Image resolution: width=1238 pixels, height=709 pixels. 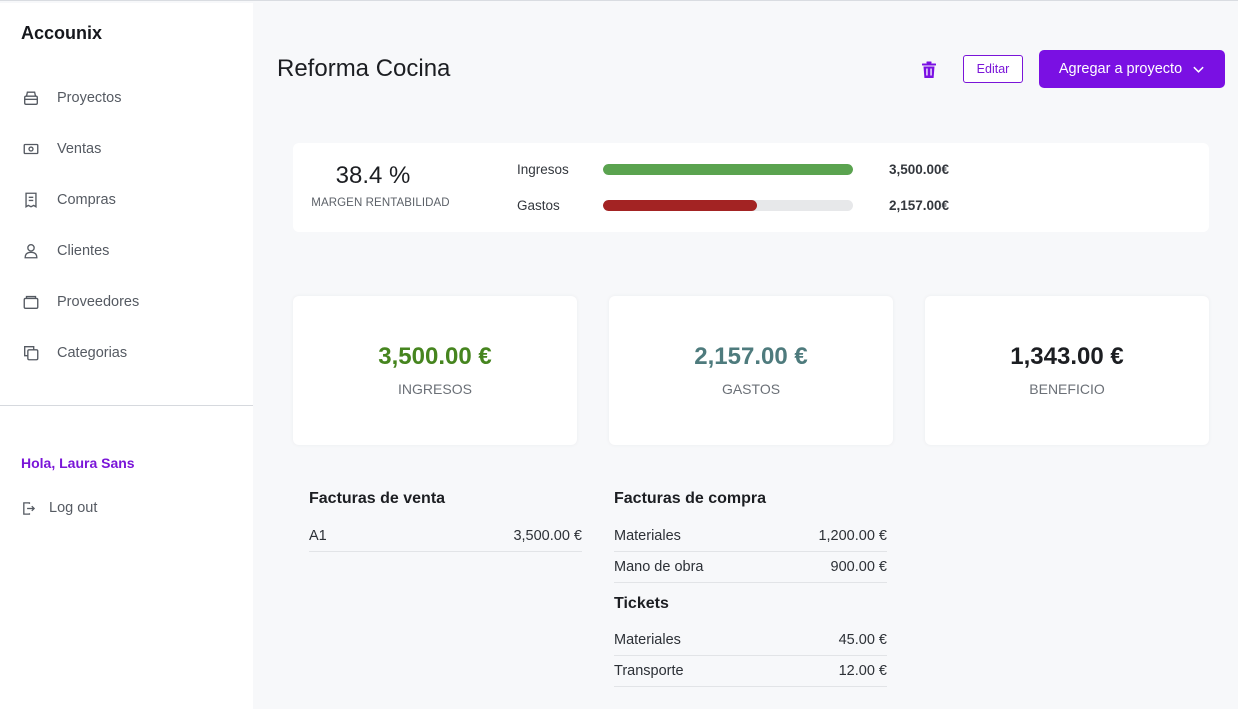 I want to click on delete-button, so click(x=929, y=70).